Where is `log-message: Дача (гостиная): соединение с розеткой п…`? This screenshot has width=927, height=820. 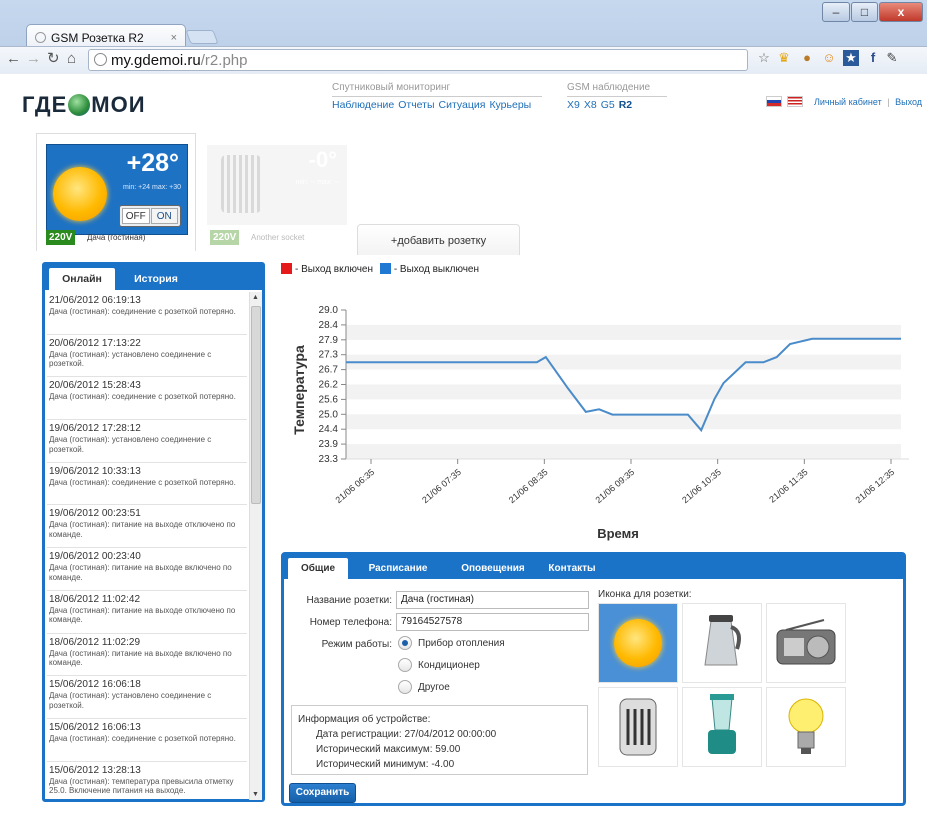 log-message: Дача (гостиная): соединение с розеткой п… is located at coordinates (142, 311).